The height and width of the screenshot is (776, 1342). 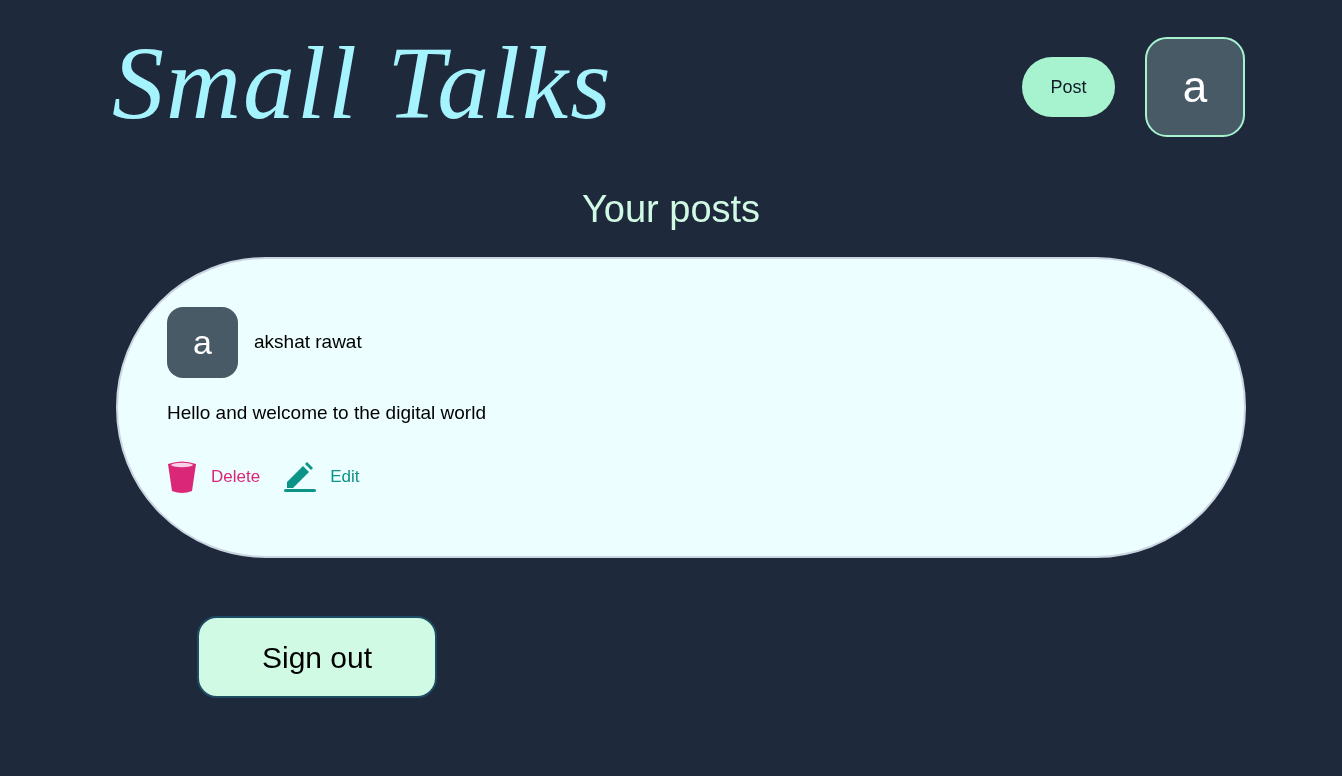 I want to click on edit-button: Edit, so click(x=322, y=477).